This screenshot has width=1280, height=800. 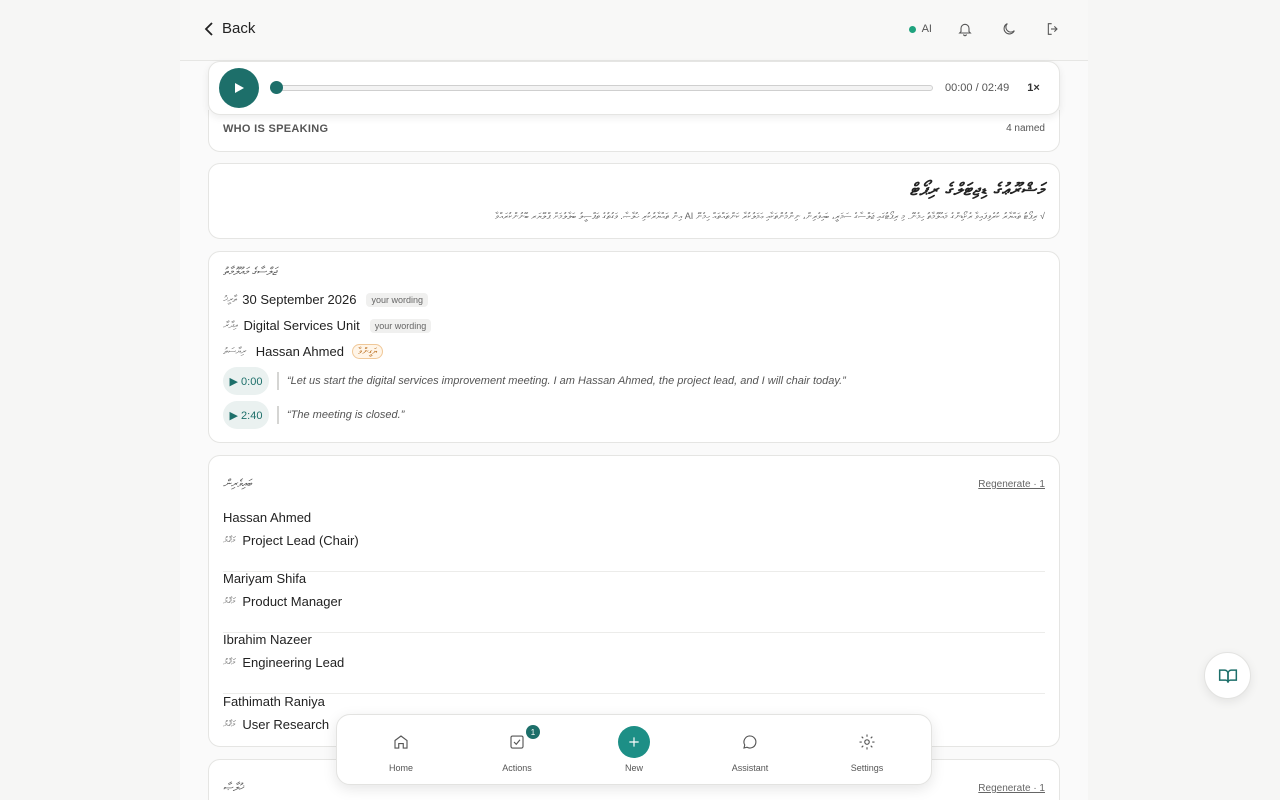 What do you see at coordinates (634, 541) in the screenshot?
I see `attendee-item: Hassan Ahmed މަޤާމު Project Lead (Chair)` at bounding box center [634, 541].